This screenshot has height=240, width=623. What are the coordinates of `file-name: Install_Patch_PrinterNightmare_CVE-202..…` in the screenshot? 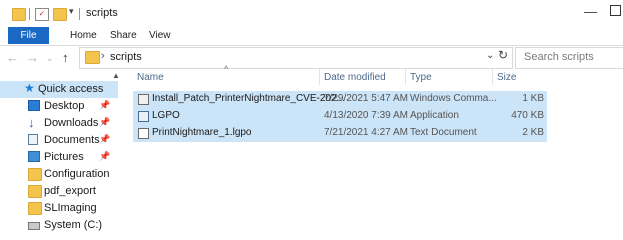 It's located at (248, 98).